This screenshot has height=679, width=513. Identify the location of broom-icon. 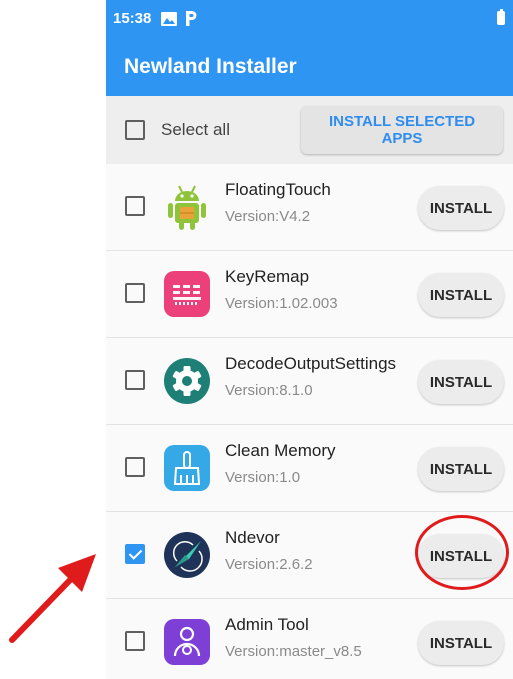
(187, 468).